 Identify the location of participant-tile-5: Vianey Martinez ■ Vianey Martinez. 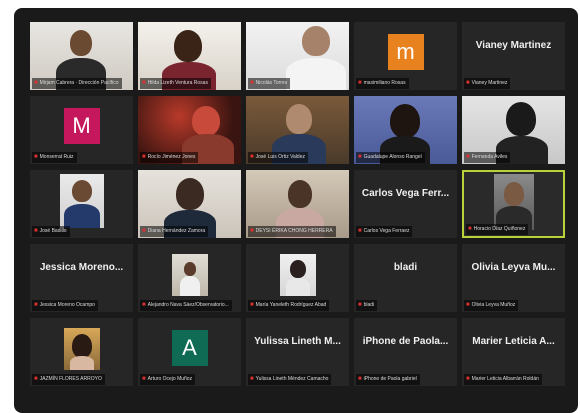
(513, 56).